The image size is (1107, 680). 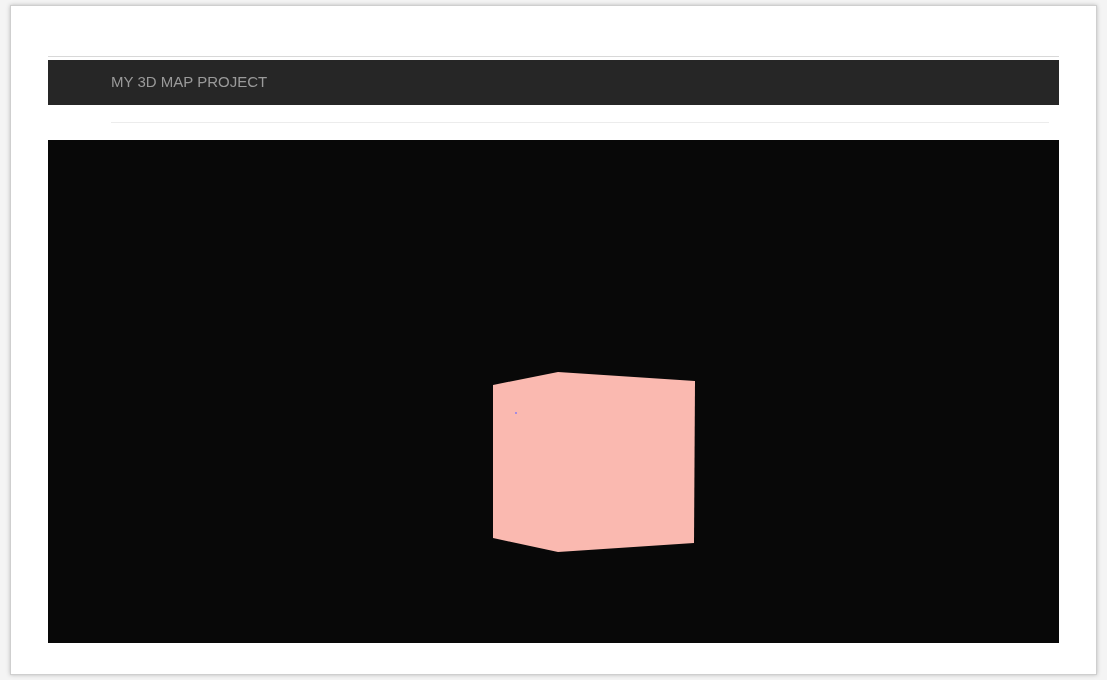 I want to click on project-title: MY 3D MAP PROJECT, so click(x=189, y=82).